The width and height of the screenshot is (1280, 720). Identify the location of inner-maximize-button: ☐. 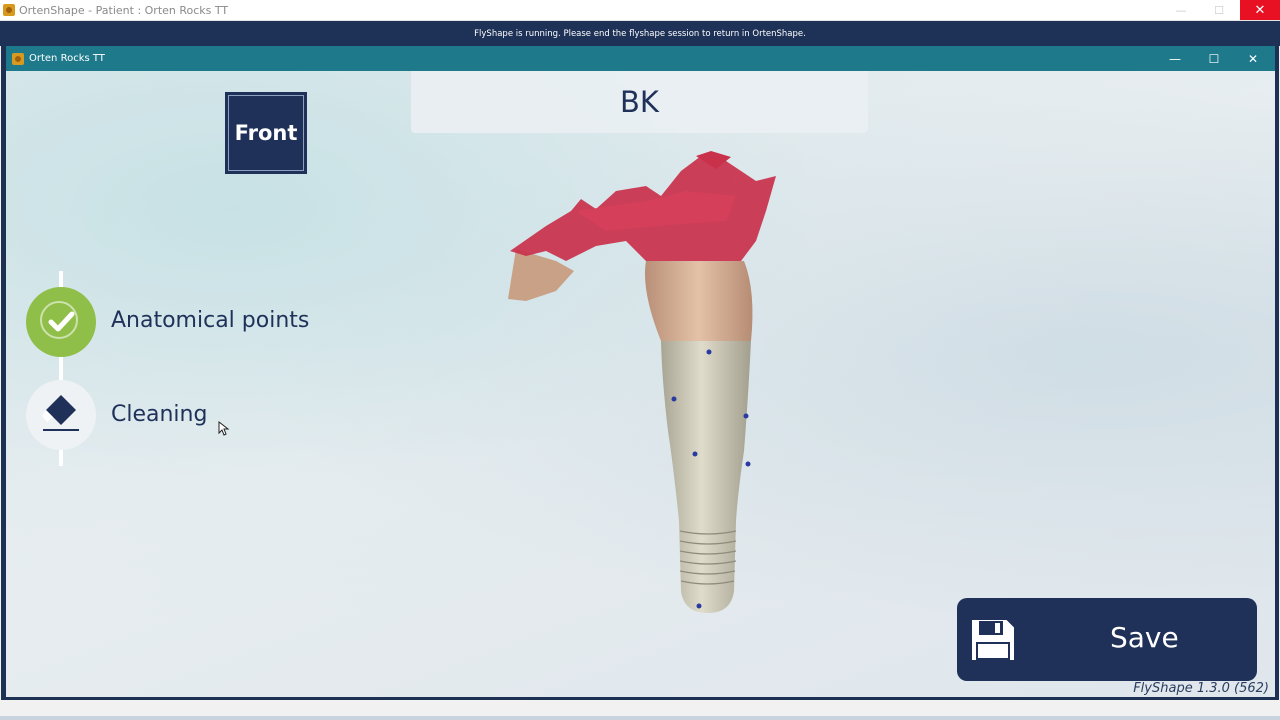
(1214, 58).